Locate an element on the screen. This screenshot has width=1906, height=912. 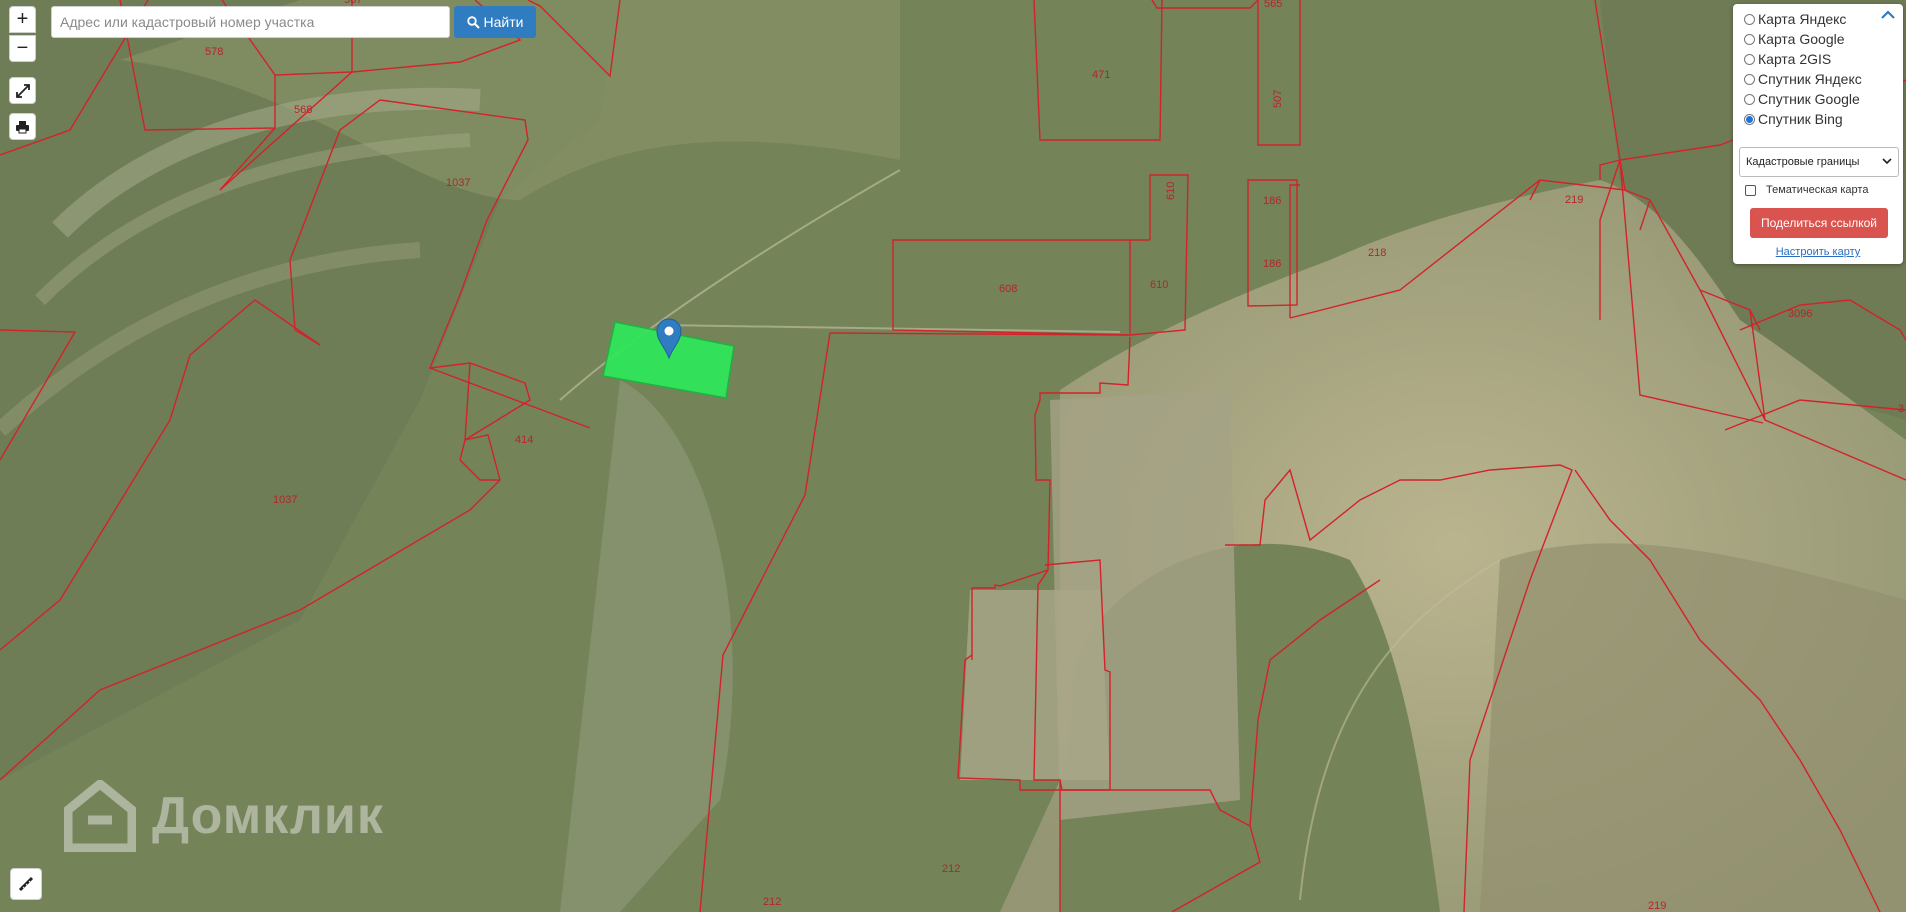
layer-option-label: Карта 2GIS is located at coordinates (1795, 59).